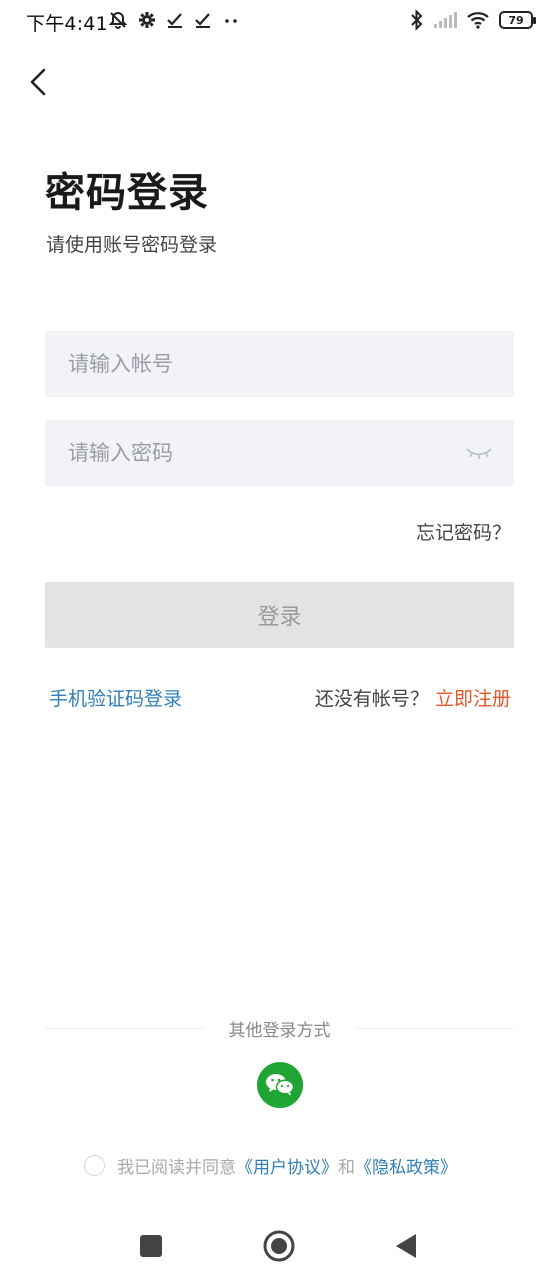  I want to click on cellular-signal-icon, so click(445, 20).